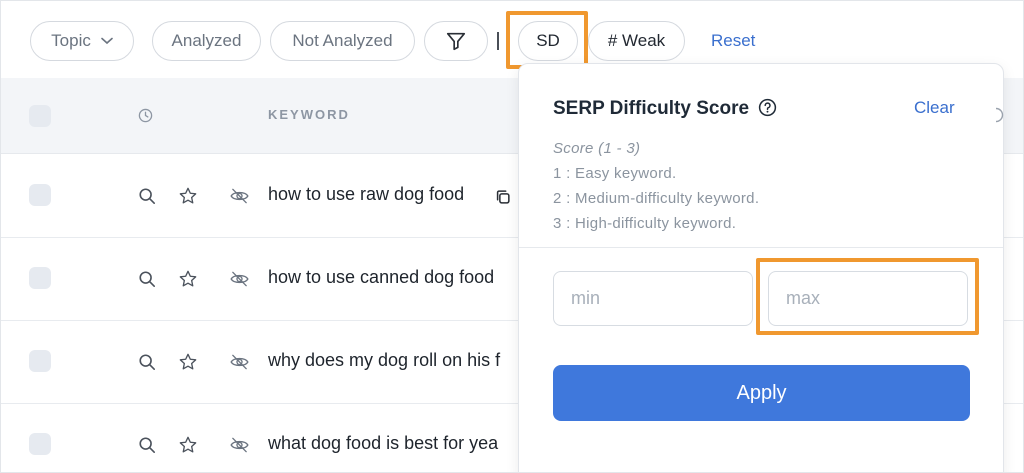 Image resolution: width=1024 pixels, height=473 pixels. What do you see at coordinates (1000, 115) in the screenshot?
I see `info-icon` at bounding box center [1000, 115].